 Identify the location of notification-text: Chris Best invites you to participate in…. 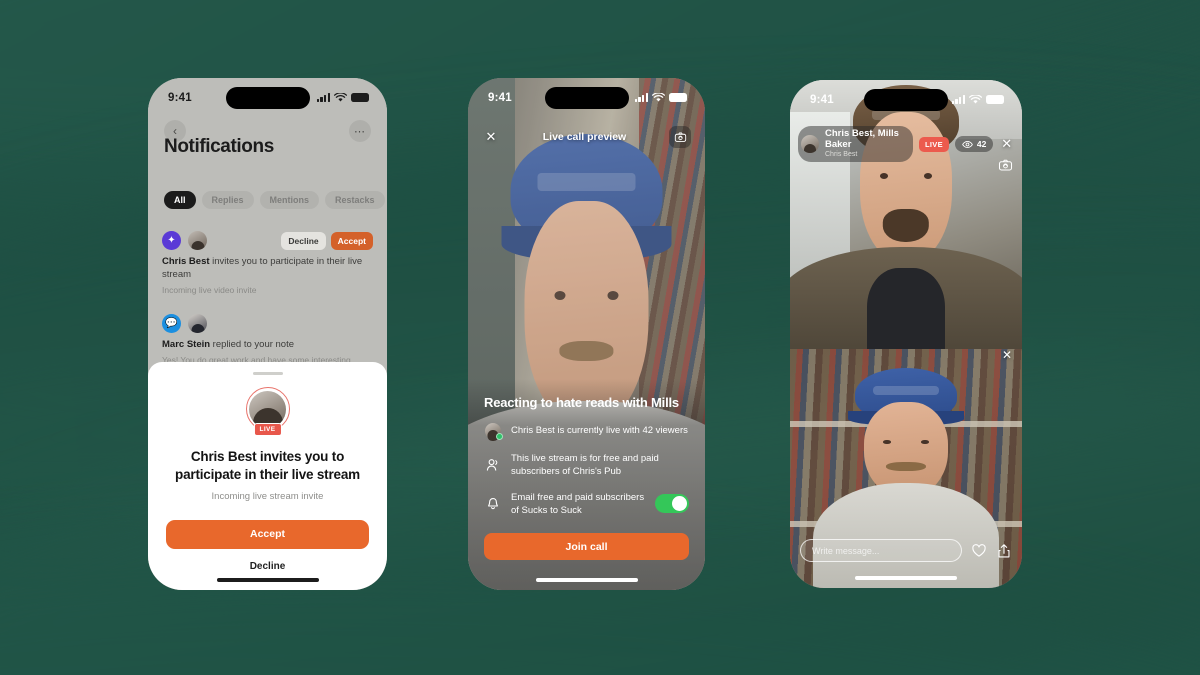
(267, 269).